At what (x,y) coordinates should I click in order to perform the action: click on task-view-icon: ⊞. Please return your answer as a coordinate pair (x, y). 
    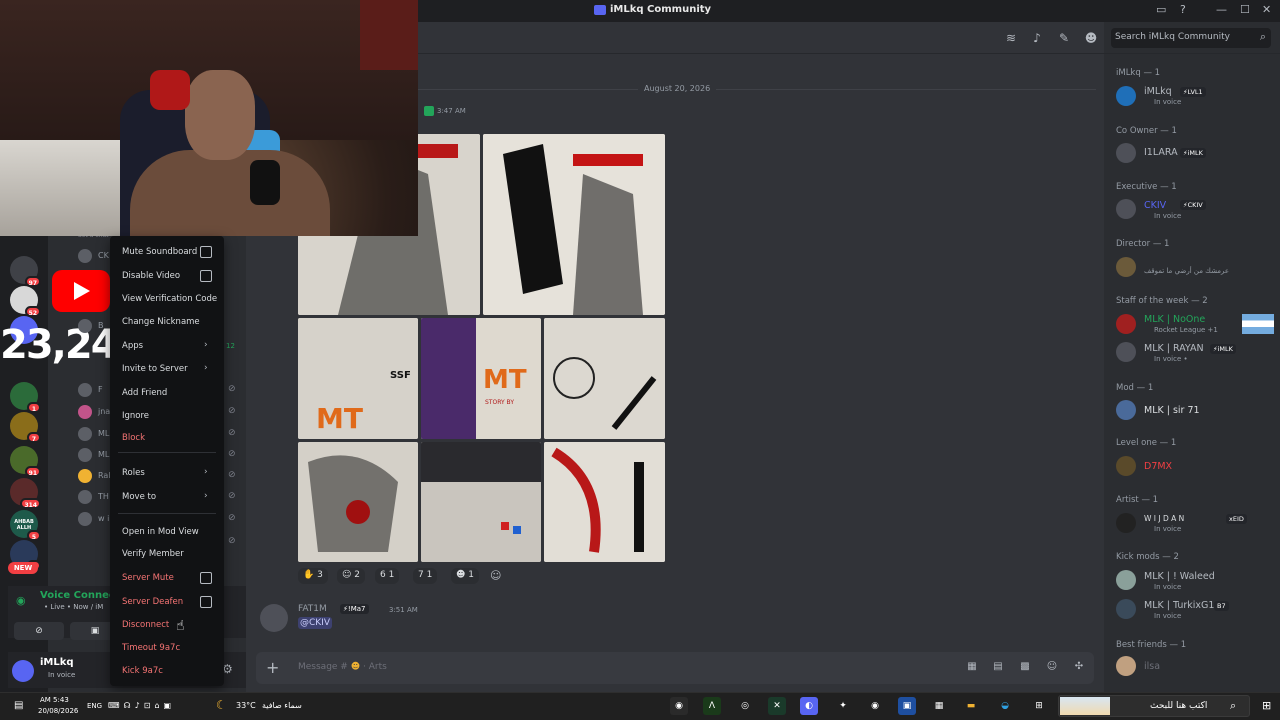
    Looking at the image, I should click on (1039, 706).